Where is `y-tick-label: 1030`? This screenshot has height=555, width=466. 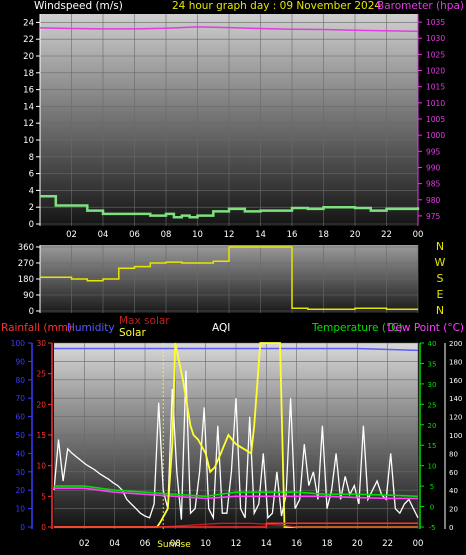
y-tick-label: 1030 is located at coordinates (435, 38).